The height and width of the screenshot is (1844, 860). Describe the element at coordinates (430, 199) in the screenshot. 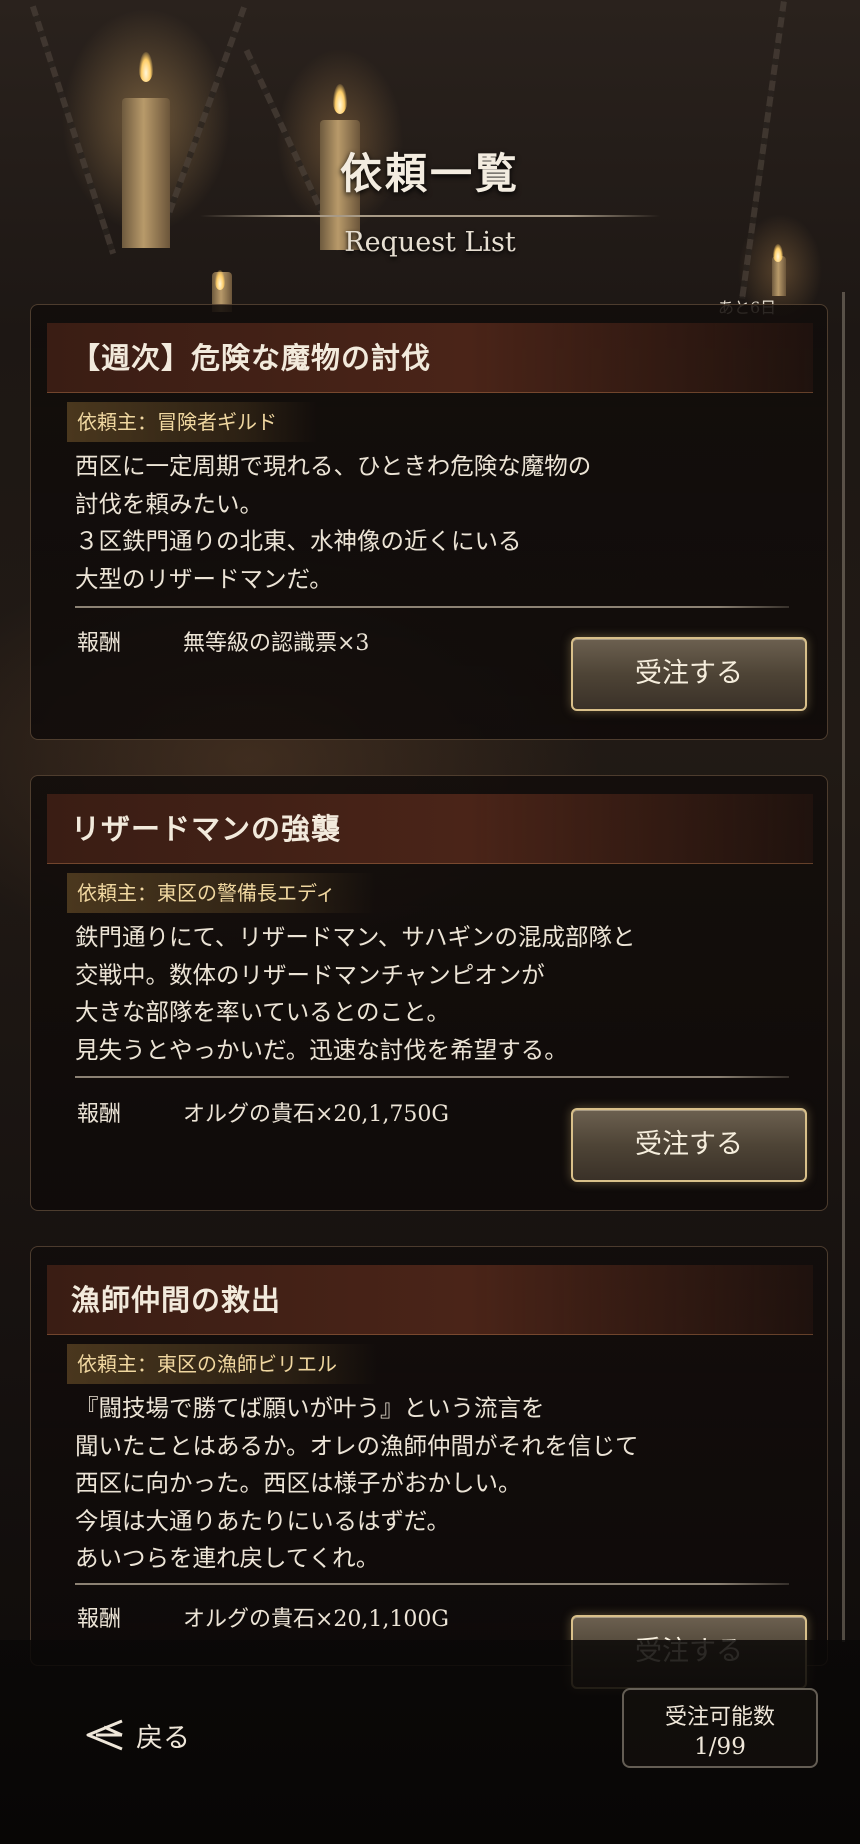

I see `page-header: 依頼一覧 Request List` at that location.